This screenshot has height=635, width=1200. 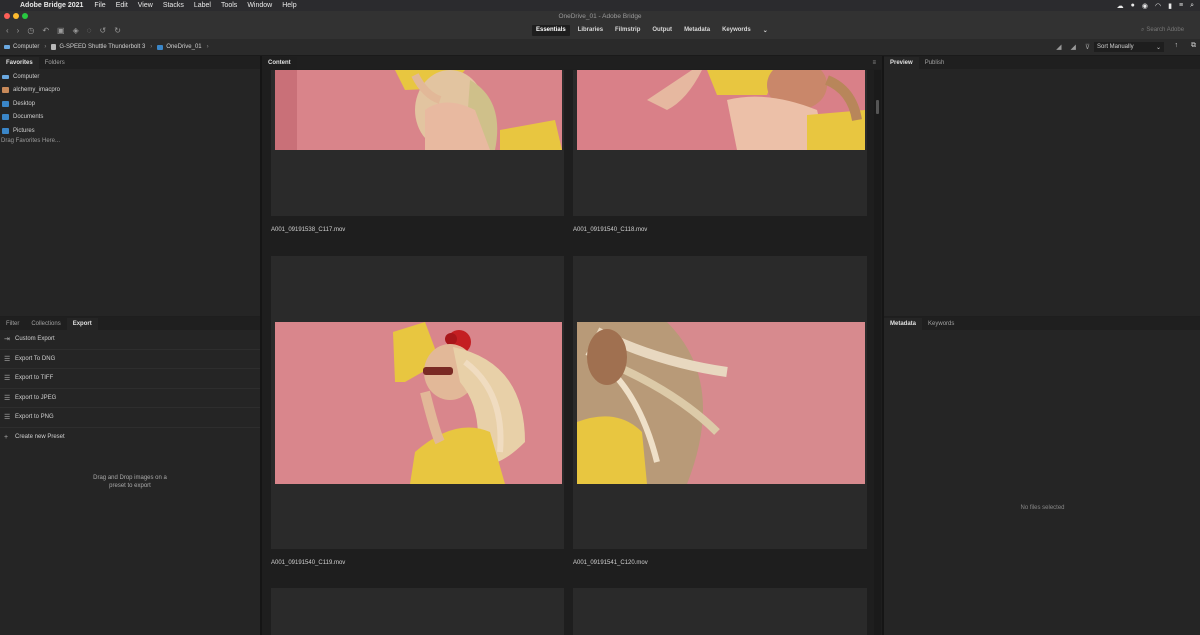 What do you see at coordinates (89, 30) in the screenshot?
I see `open-in-camera-raw-icon: ◌` at bounding box center [89, 30].